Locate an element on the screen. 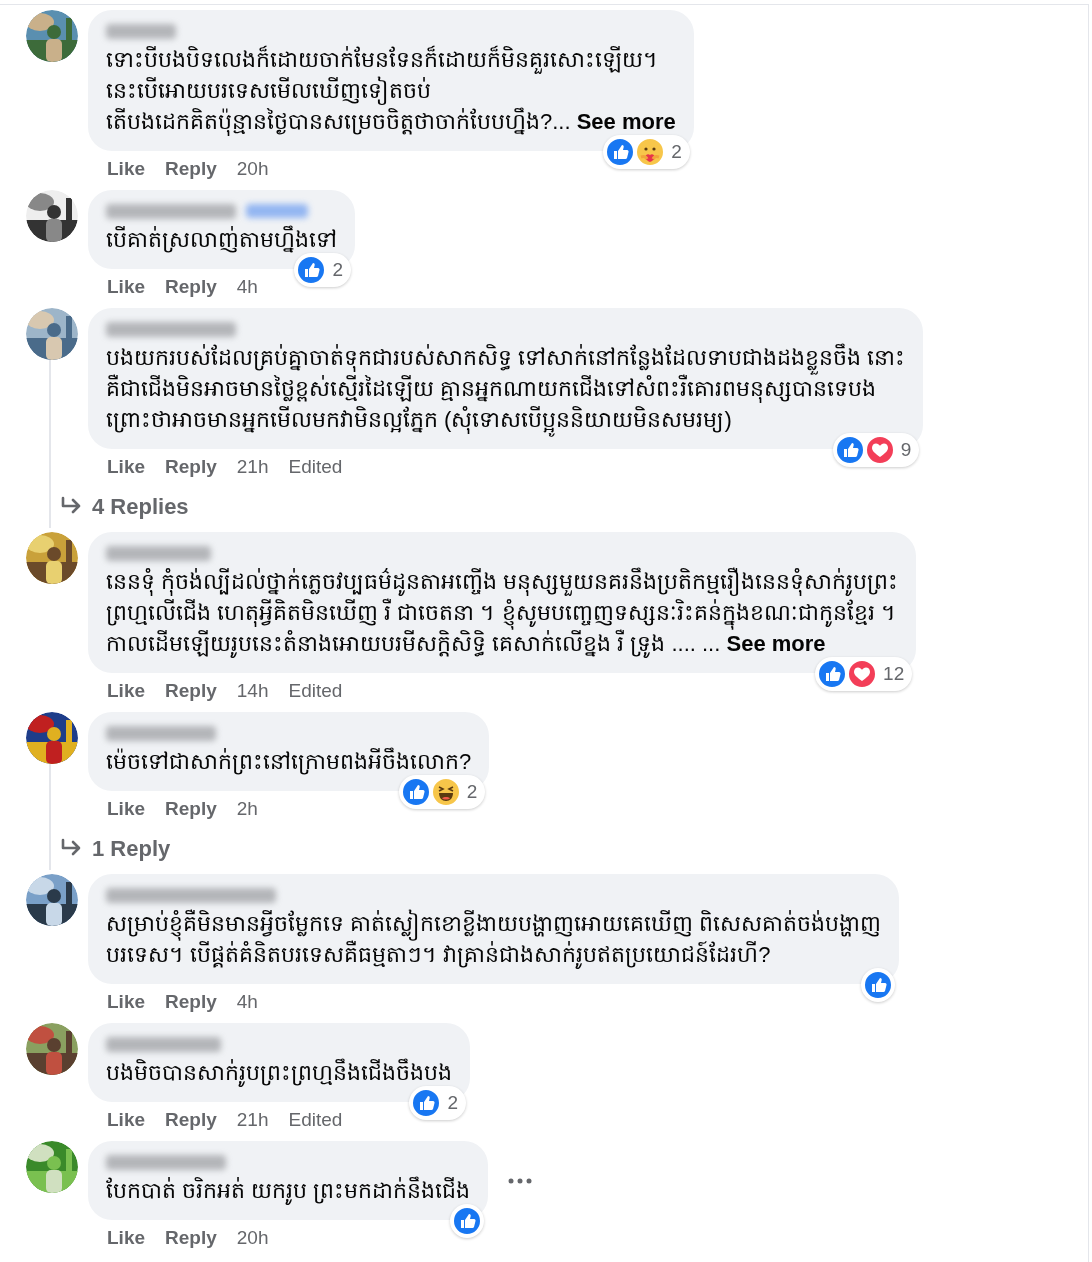  comment-text: ព្រោះថាអាចមានអ្នកមើលមកវាមិនល្អភ្នែក (សុំទោសបើប្អូននិយាយមិនសមរម្យ) is located at coordinates (506, 419).